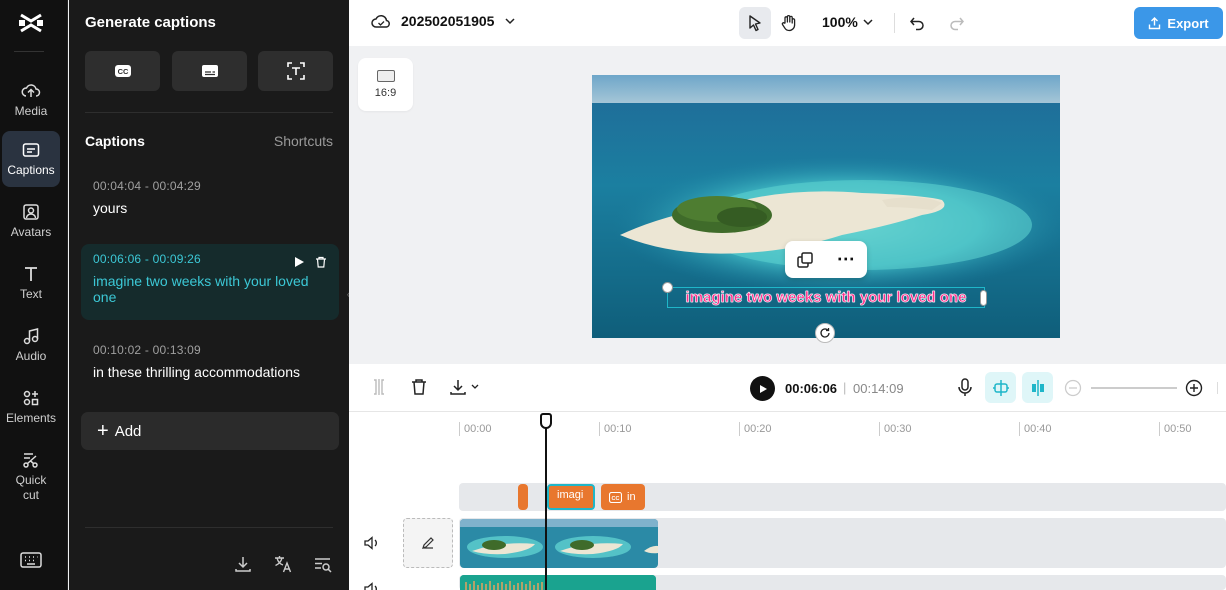 The width and height of the screenshot is (1226, 590). What do you see at coordinates (210, 372) in the screenshot?
I see `caption-text: in these thrilling accommodations` at bounding box center [210, 372].